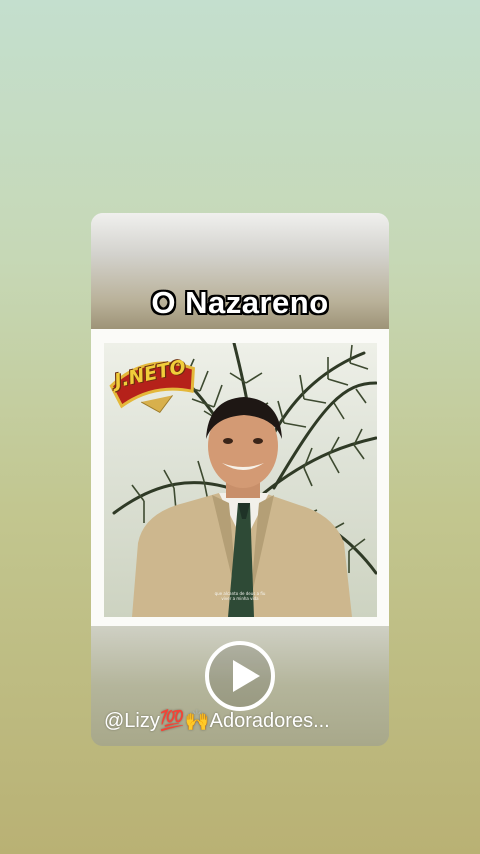 This screenshot has width=480, height=854. I want to click on artist-photo, so click(242, 507).